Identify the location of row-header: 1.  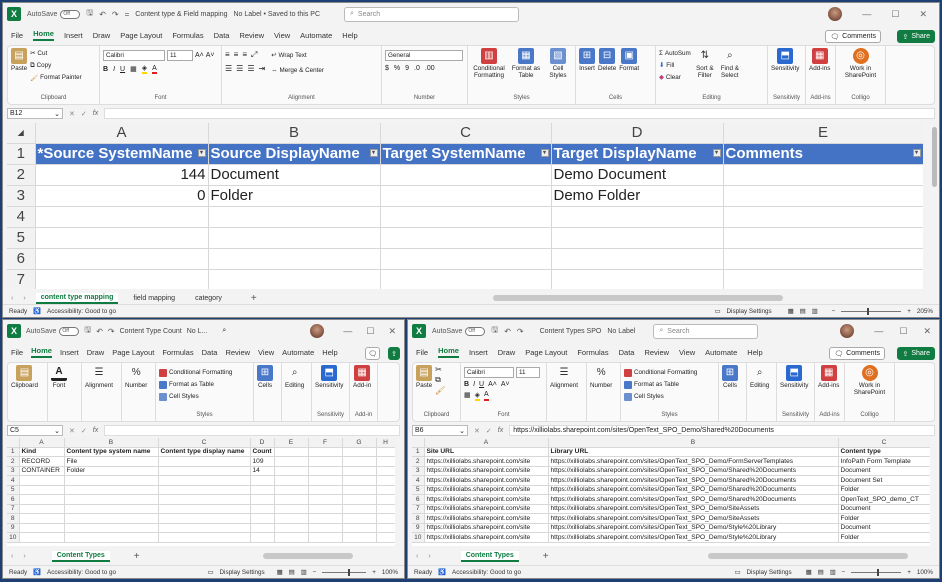
(418, 452).